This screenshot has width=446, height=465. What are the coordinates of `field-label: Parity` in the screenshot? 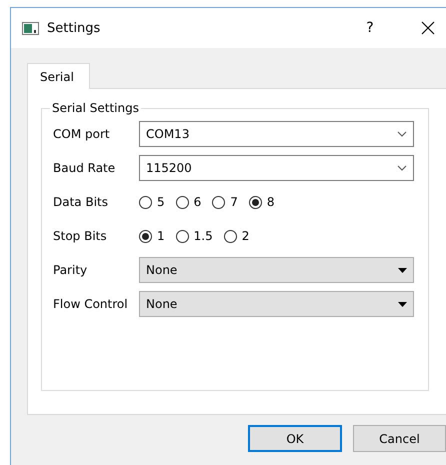 It's located at (70, 270).